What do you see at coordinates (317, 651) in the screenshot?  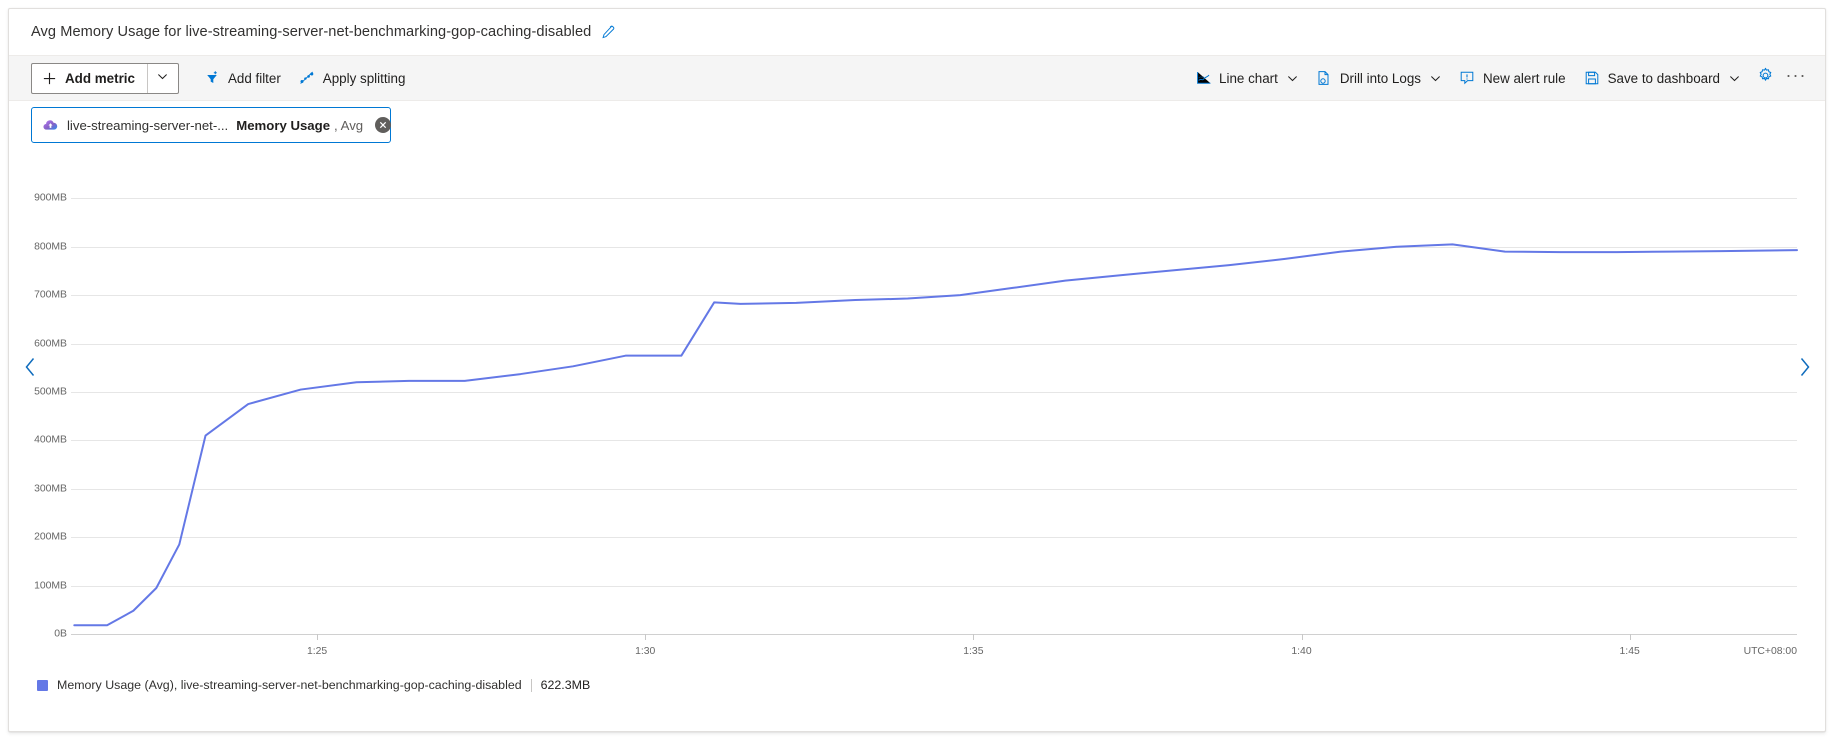 I see `x-axis-tick-label: 1:25` at bounding box center [317, 651].